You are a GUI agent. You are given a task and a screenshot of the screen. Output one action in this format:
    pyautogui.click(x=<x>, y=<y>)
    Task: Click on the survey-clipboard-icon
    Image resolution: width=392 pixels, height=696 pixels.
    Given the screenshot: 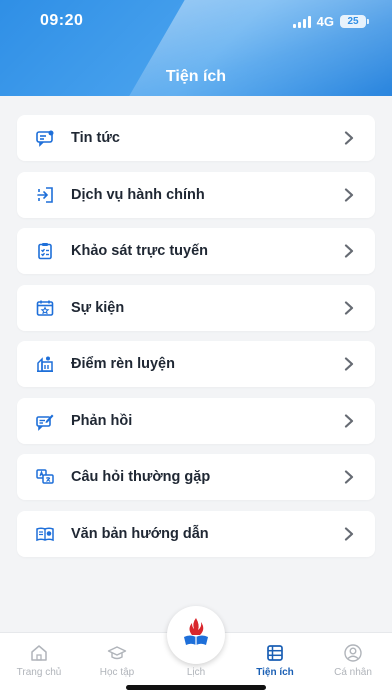 What is the action you would take?
    pyautogui.click(x=45, y=251)
    